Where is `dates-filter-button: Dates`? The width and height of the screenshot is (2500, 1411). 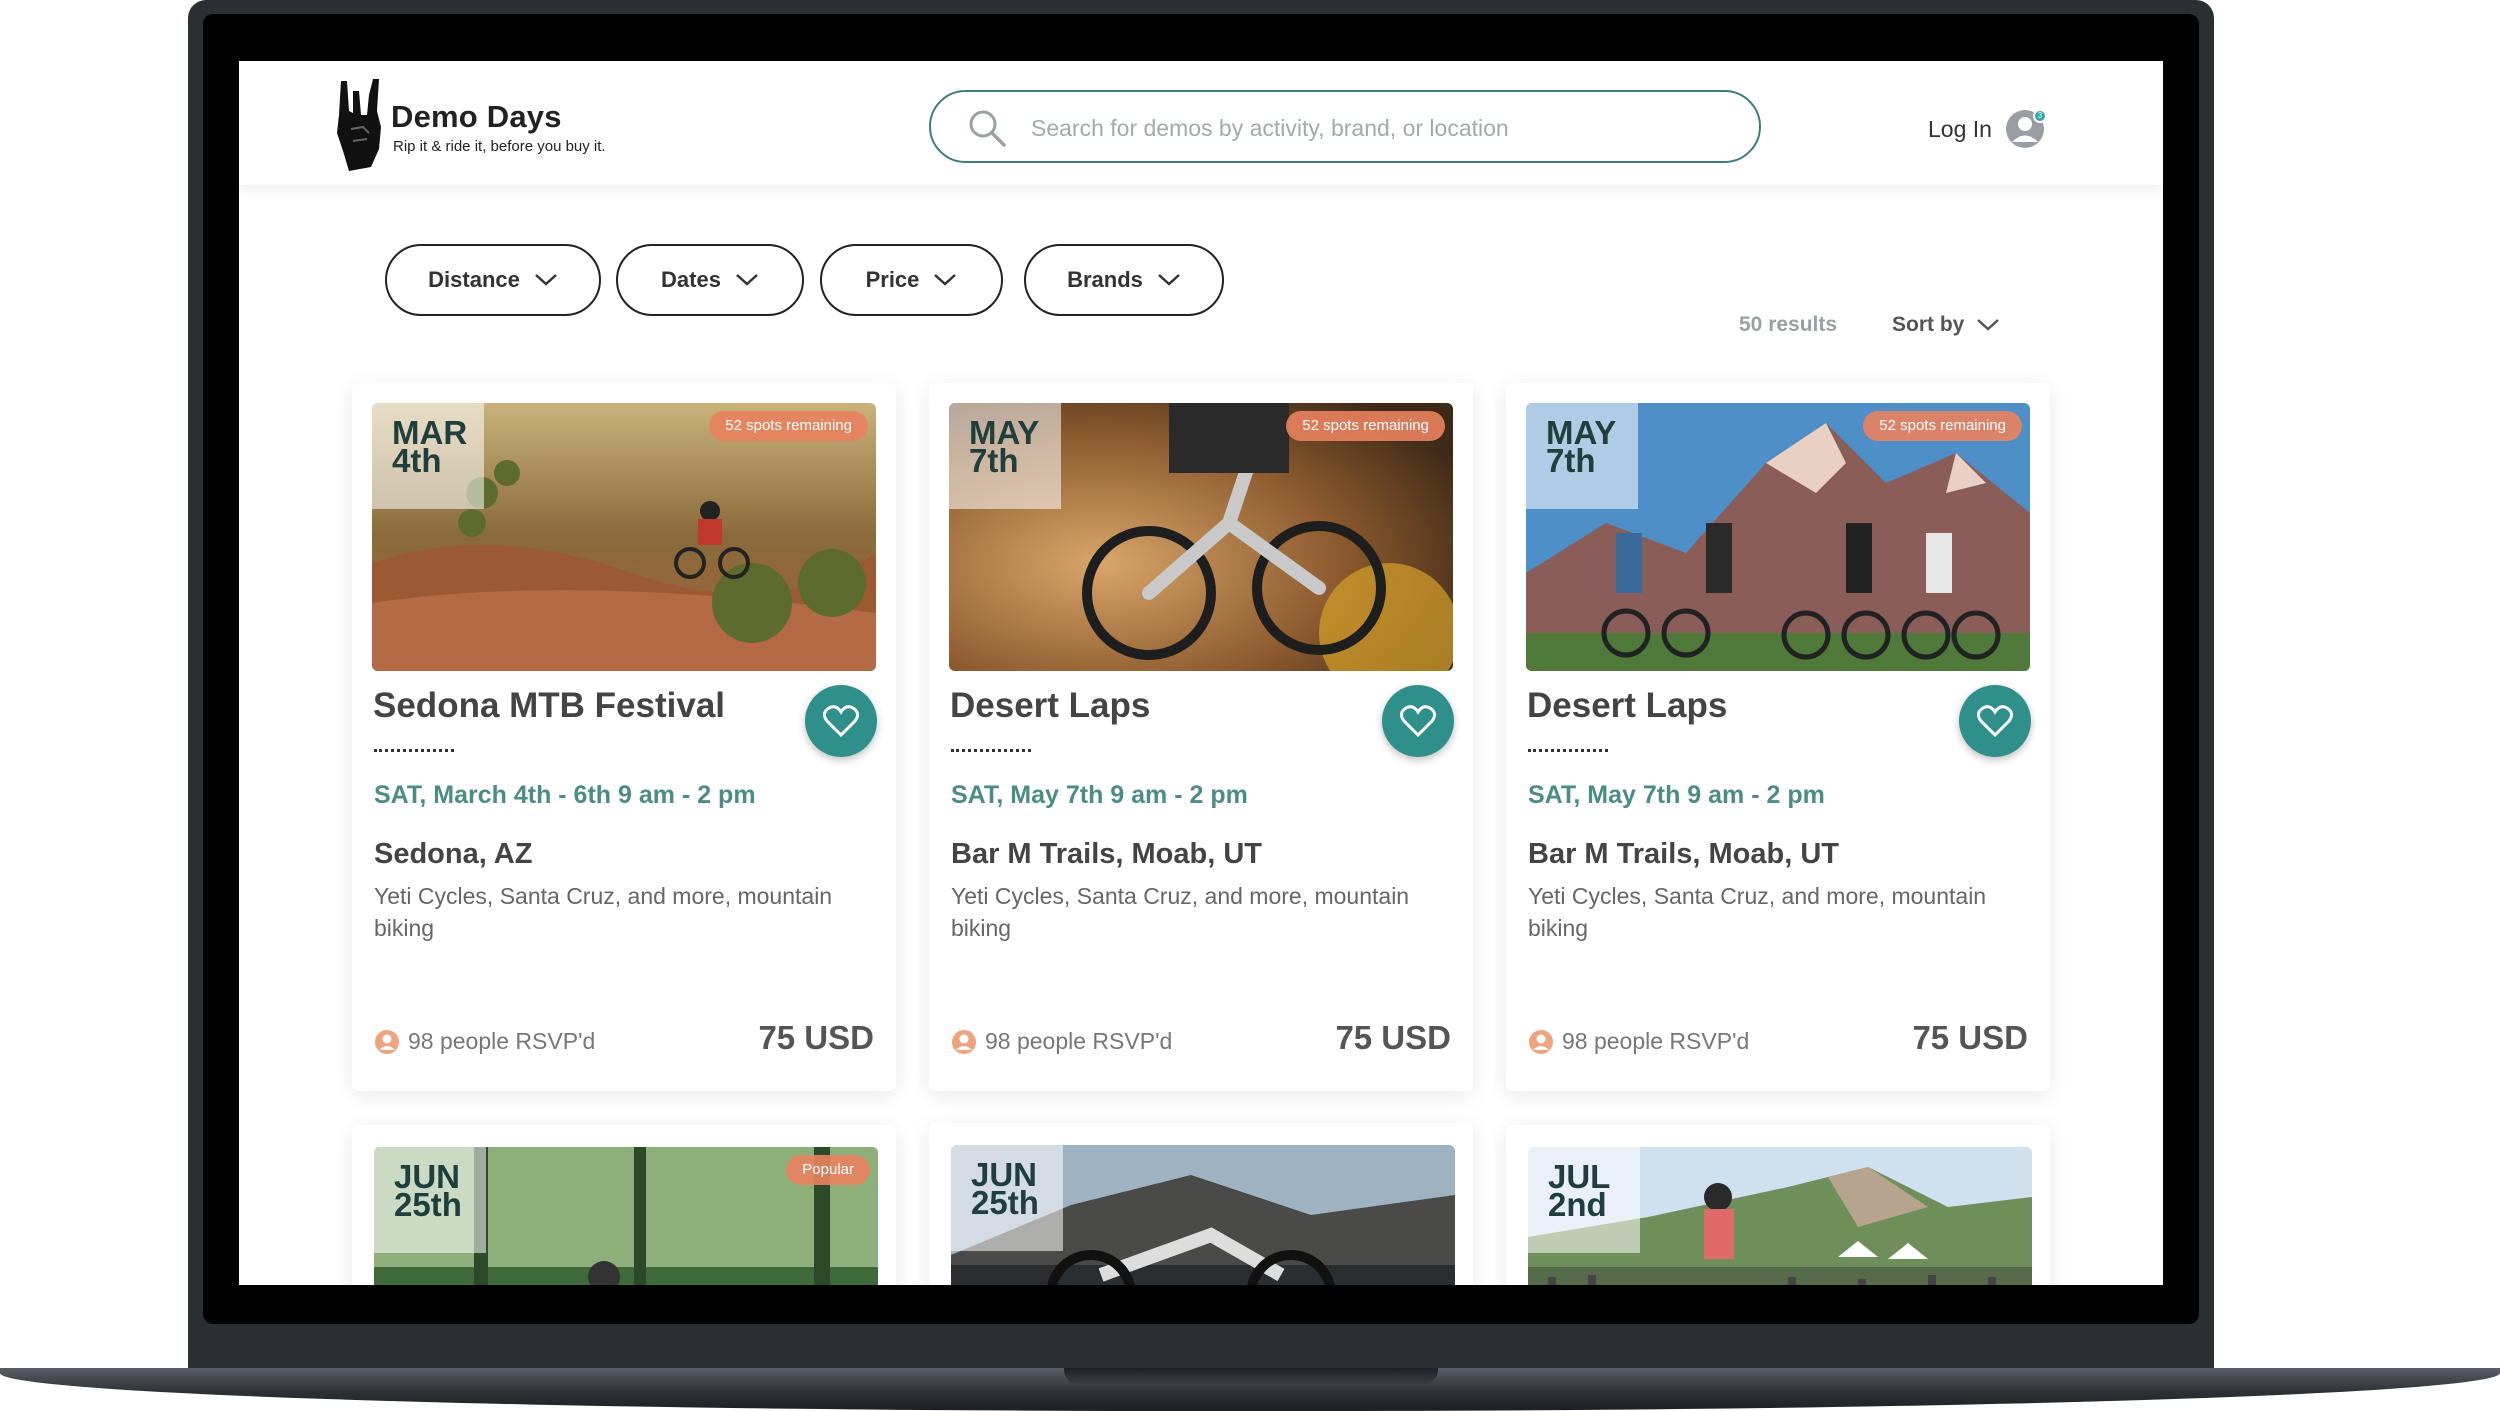
dates-filter-button: Dates is located at coordinates (710, 280).